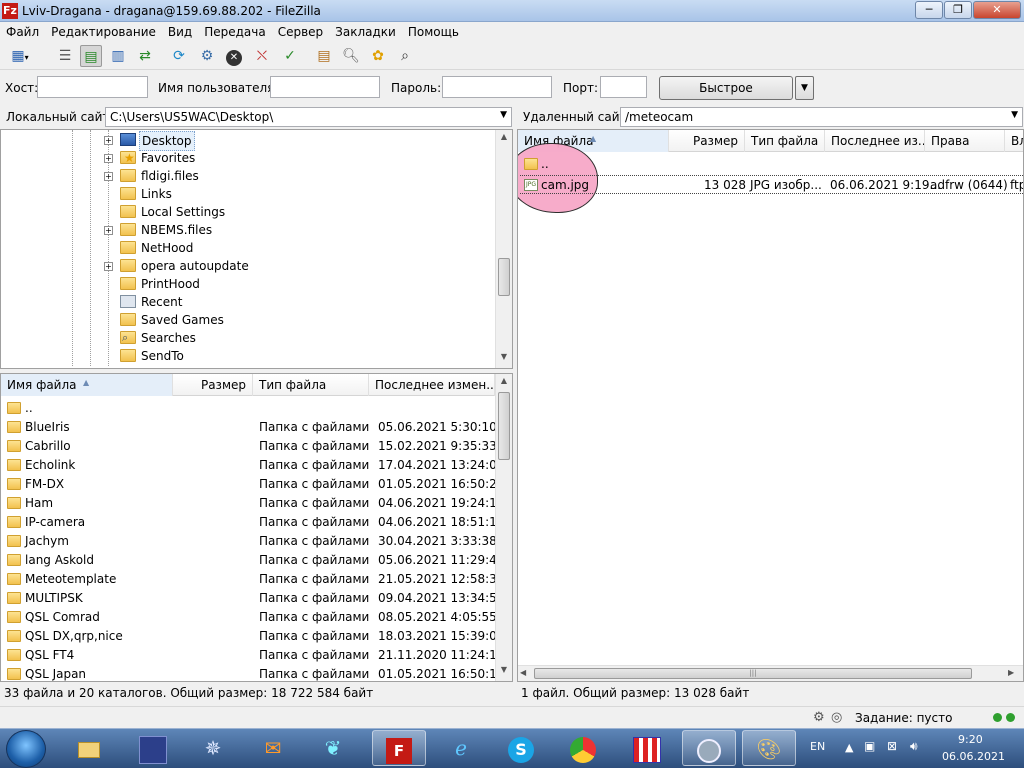 This screenshot has height=768, width=1024. Describe the element at coordinates (504, 356) in the screenshot. I see `scroll-down-arrow-icon: ▼` at that location.